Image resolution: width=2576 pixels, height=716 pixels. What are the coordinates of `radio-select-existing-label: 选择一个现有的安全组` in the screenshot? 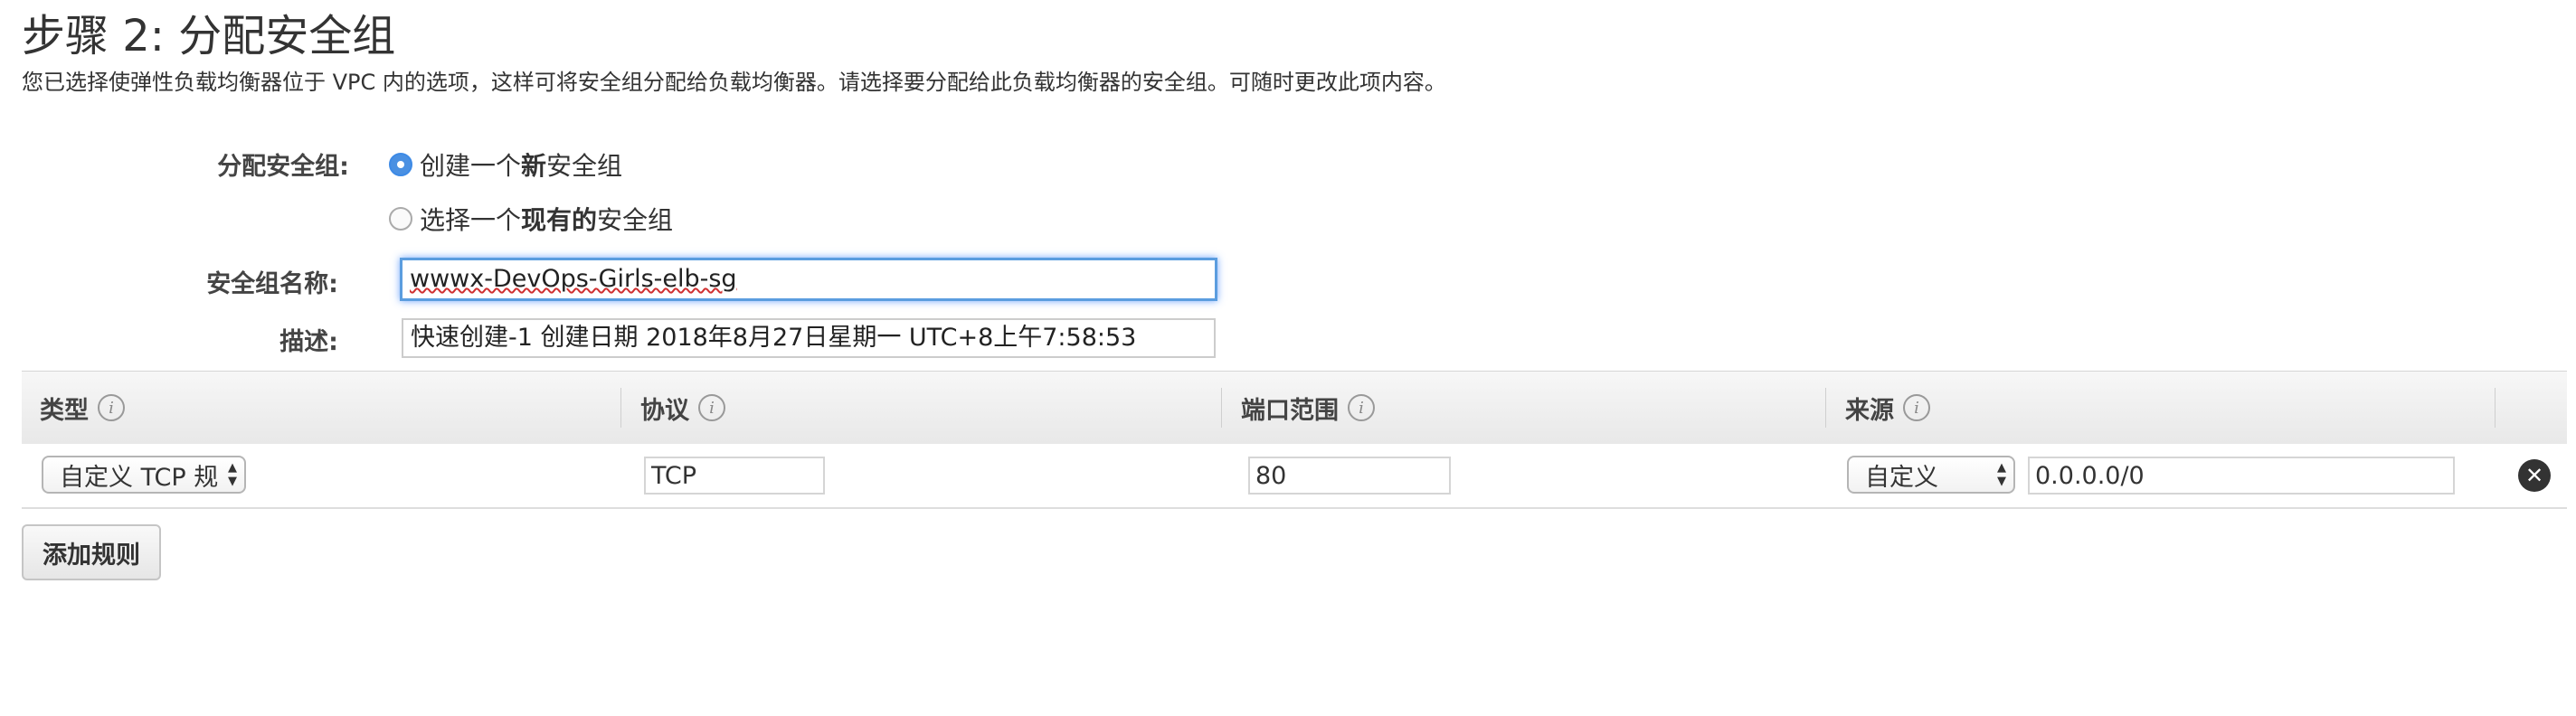 It's located at (547, 220).